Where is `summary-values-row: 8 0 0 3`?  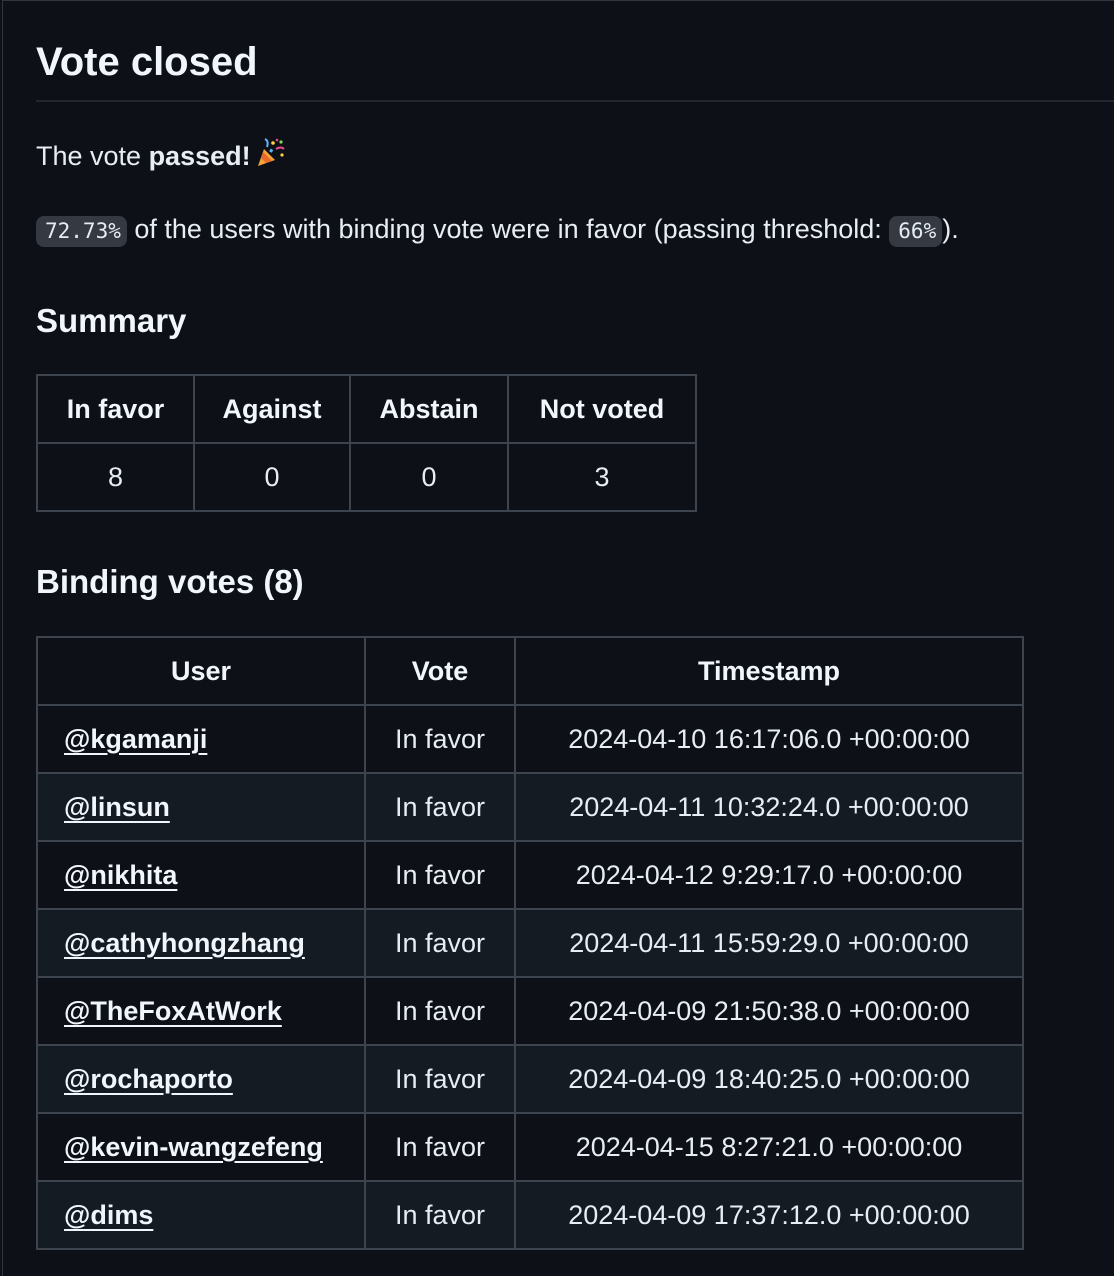
summary-values-row: 8 0 0 3 is located at coordinates (366, 477).